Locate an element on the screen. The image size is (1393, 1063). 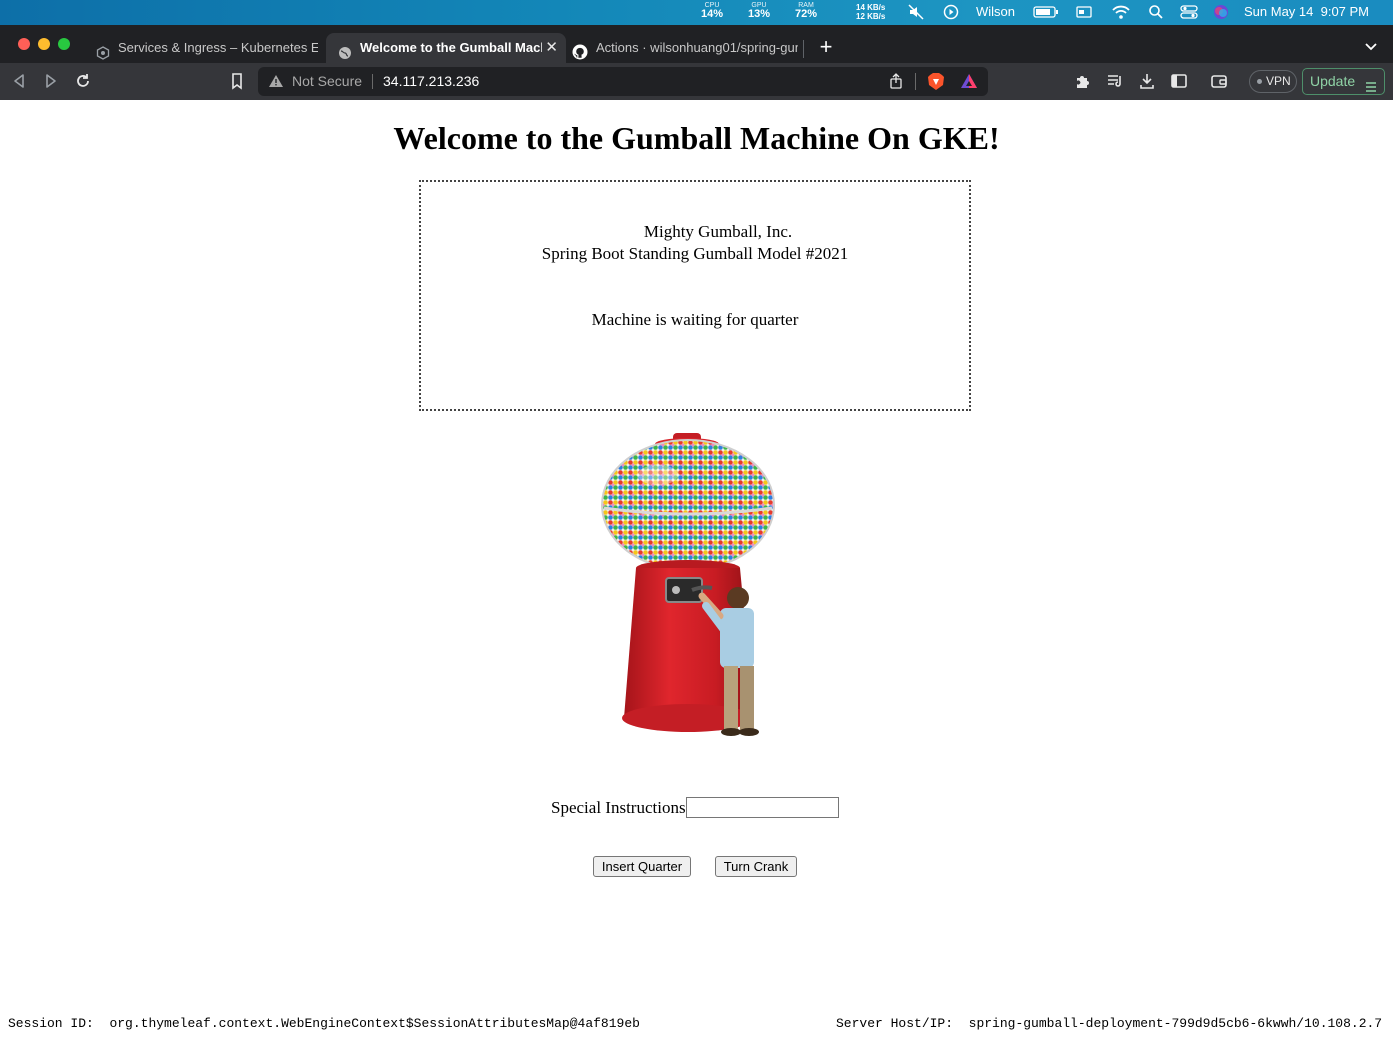
address-bar: Not Secure 34.117.213.236 is located at coordinates (623, 81).